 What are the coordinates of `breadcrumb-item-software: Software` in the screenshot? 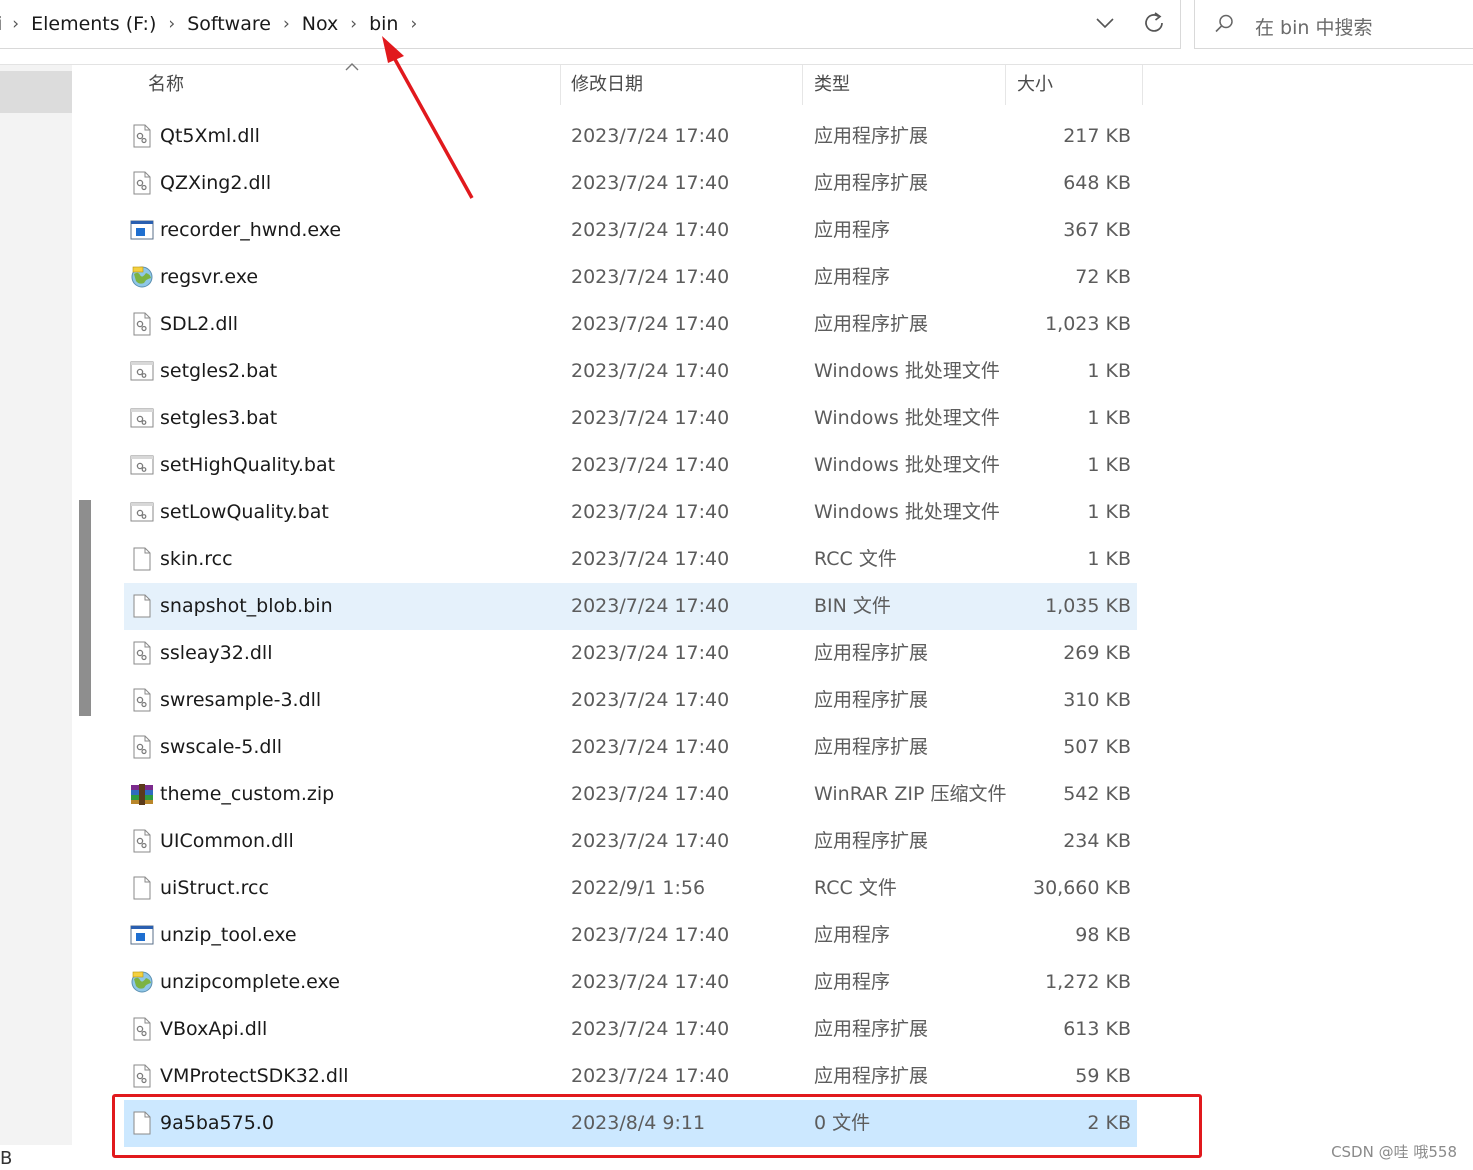 It's located at (229, 24).